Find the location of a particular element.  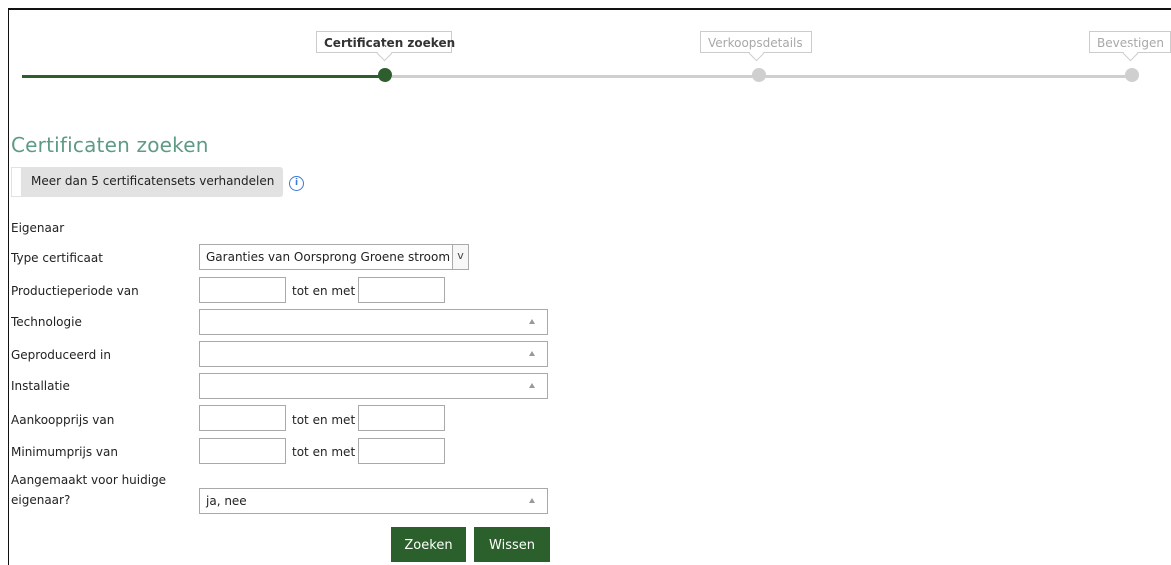

step-label-certificaten-zoeken: Certificaten zoeken is located at coordinates (386, 46).